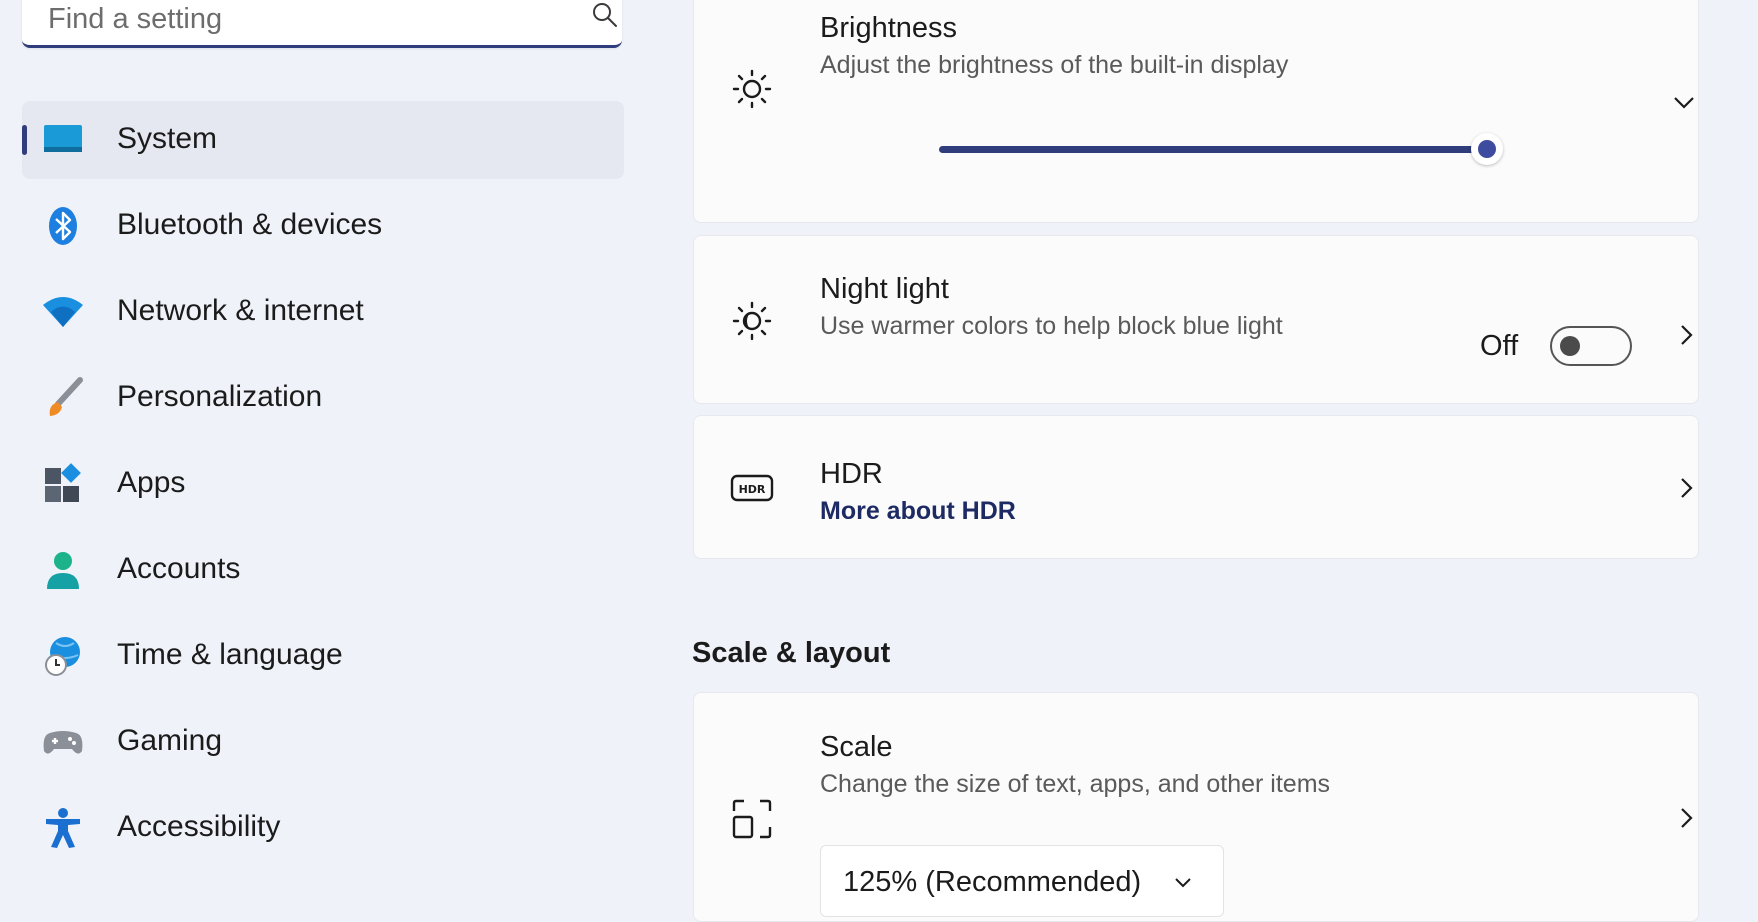 The width and height of the screenshot is (1758, 922). I want to click on search-box, so click(322, 24).